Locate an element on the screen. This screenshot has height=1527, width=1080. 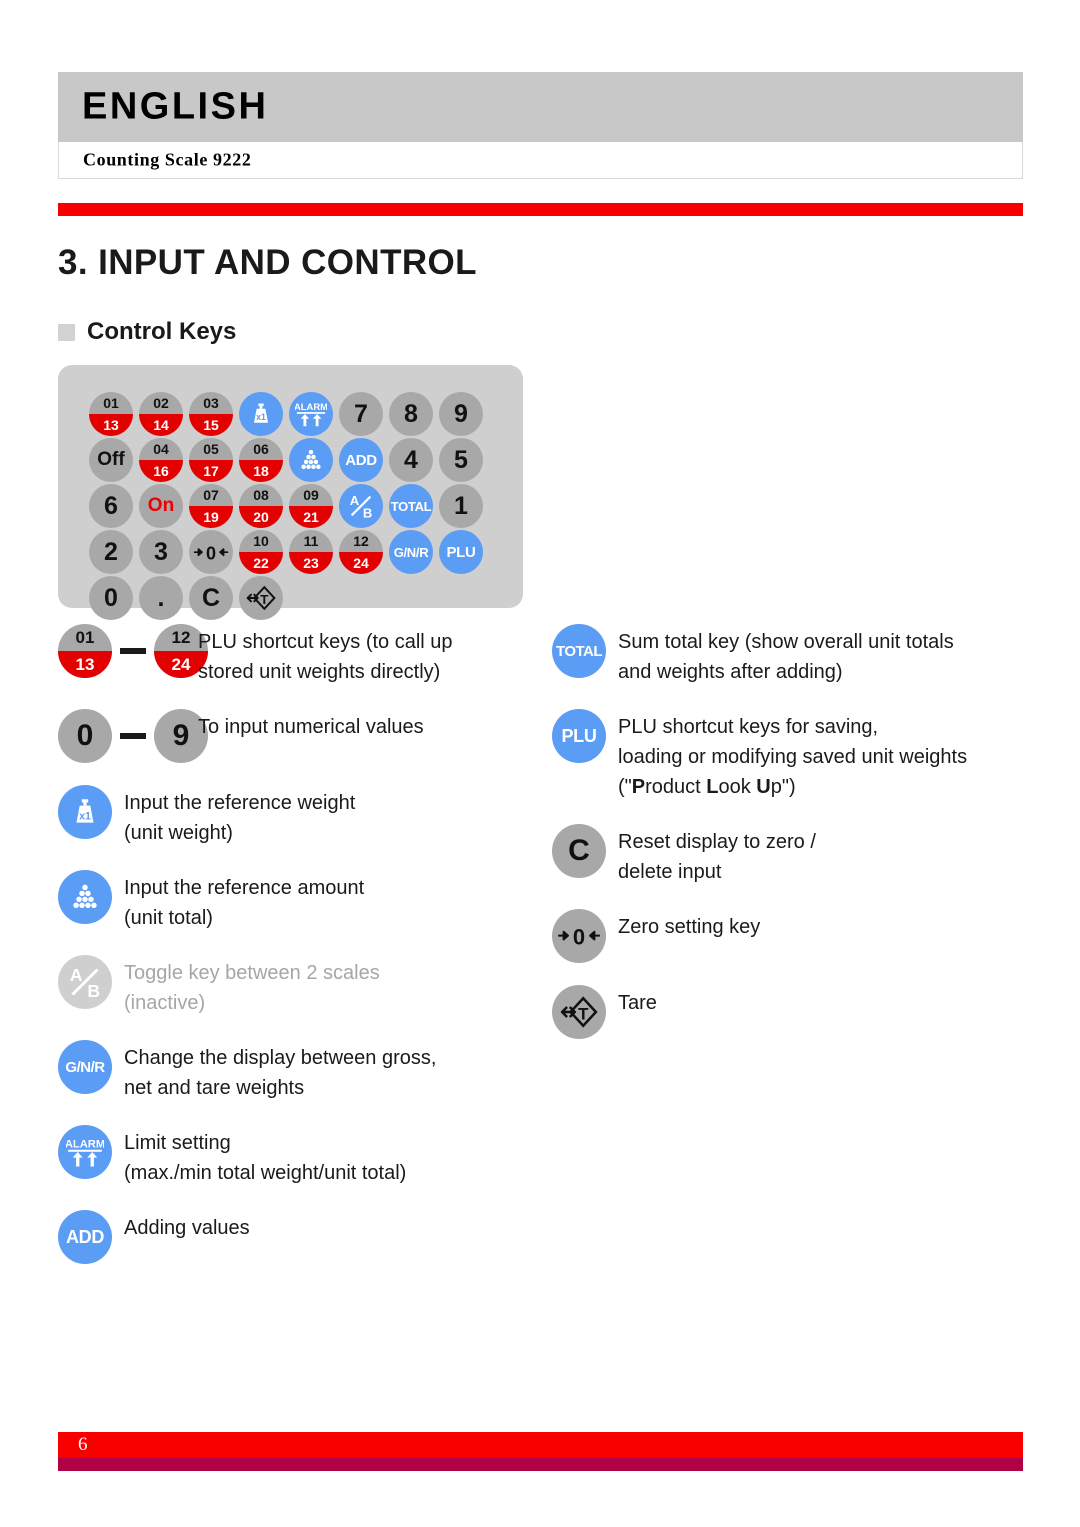
keypad-key-gnr: G/N/R is located at coordinates (411, 552).